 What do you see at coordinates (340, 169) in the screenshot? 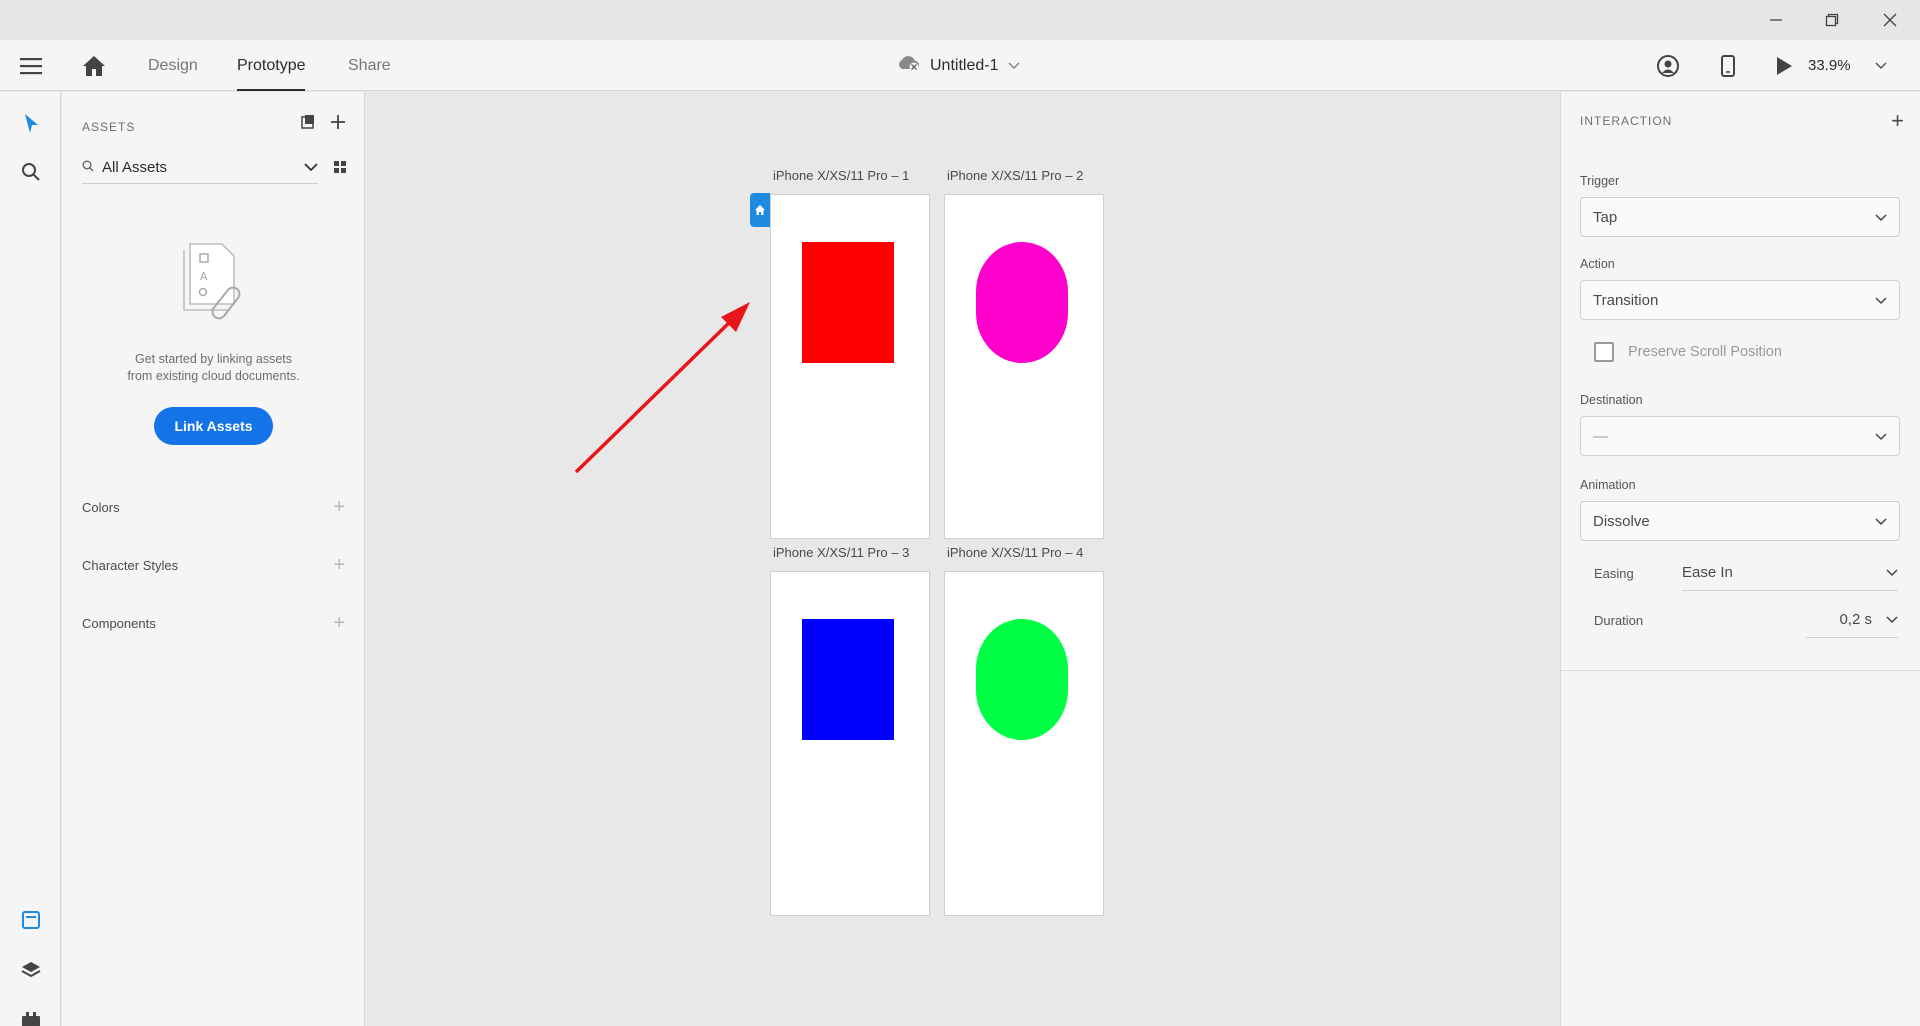
I see `grid-view-icon` at bounding box center [340, 169].